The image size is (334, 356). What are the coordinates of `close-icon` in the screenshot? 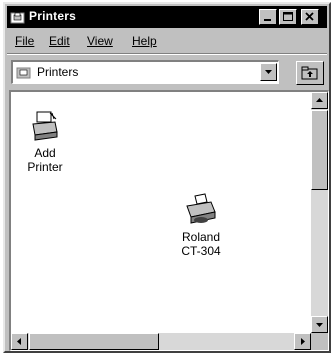 It's located at (309, 16).